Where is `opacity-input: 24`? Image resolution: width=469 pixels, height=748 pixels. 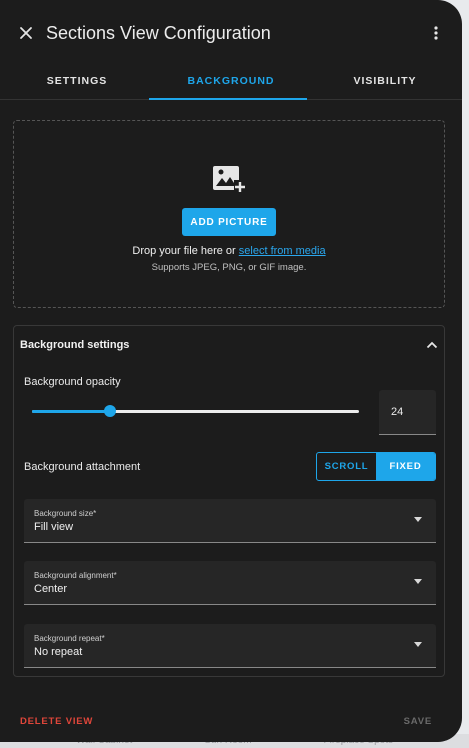 opacity-input: 24 is located at coordinates (407, 412).